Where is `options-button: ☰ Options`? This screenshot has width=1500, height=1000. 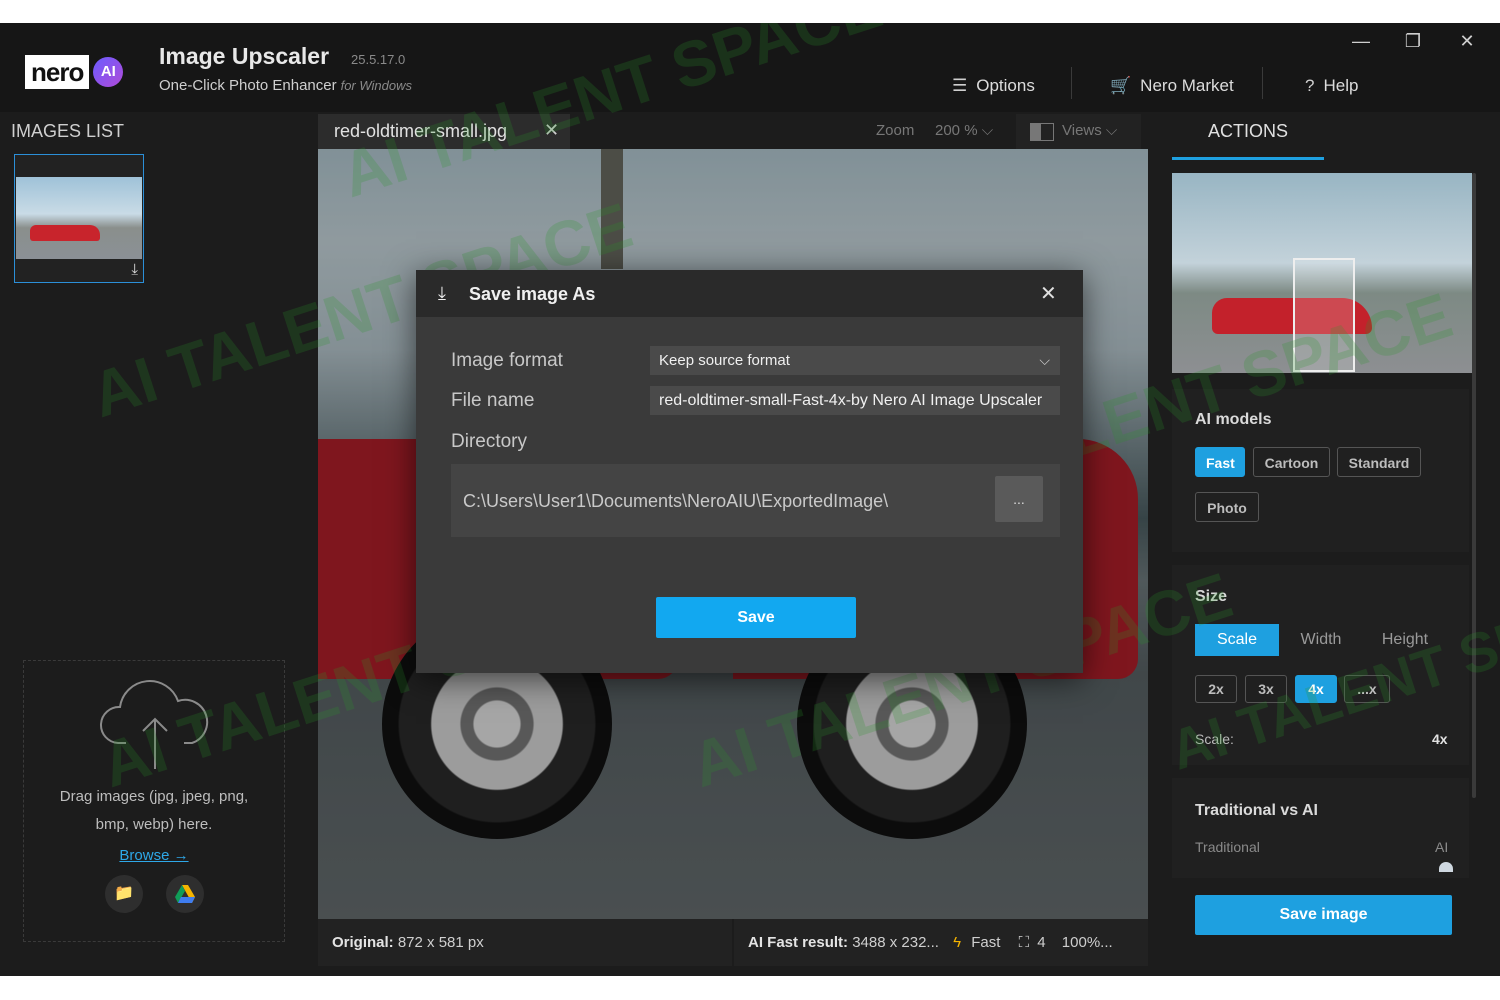
options-button: ☰ Options is located at coordinates (993, 86).